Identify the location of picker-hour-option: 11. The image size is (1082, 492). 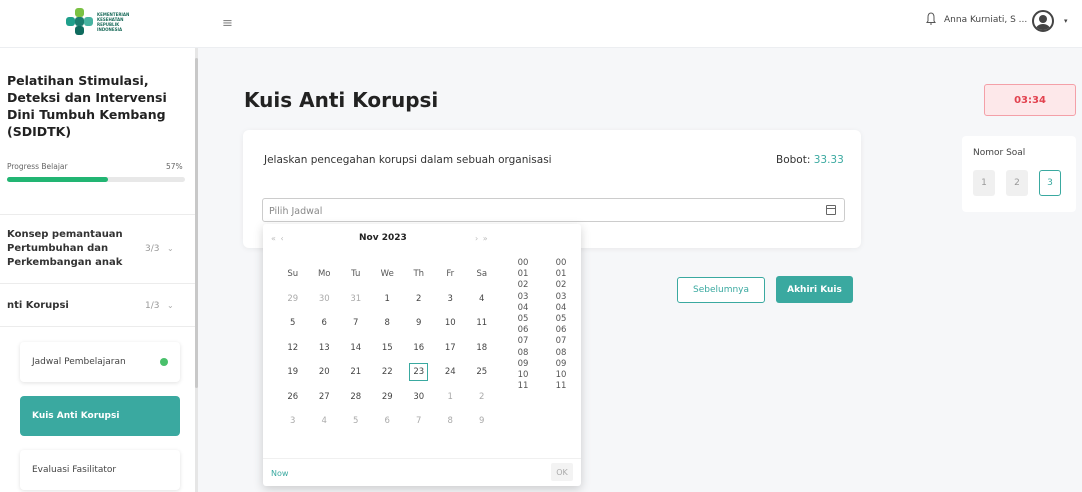
(523, 386).